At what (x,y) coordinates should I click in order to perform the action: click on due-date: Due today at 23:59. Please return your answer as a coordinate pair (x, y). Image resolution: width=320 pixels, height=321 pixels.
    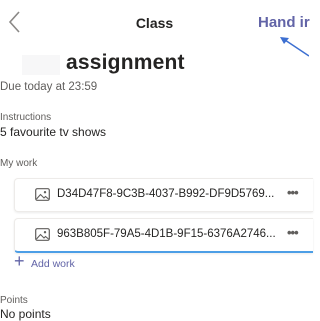
    Looking at the image, I should click on (49, 87).